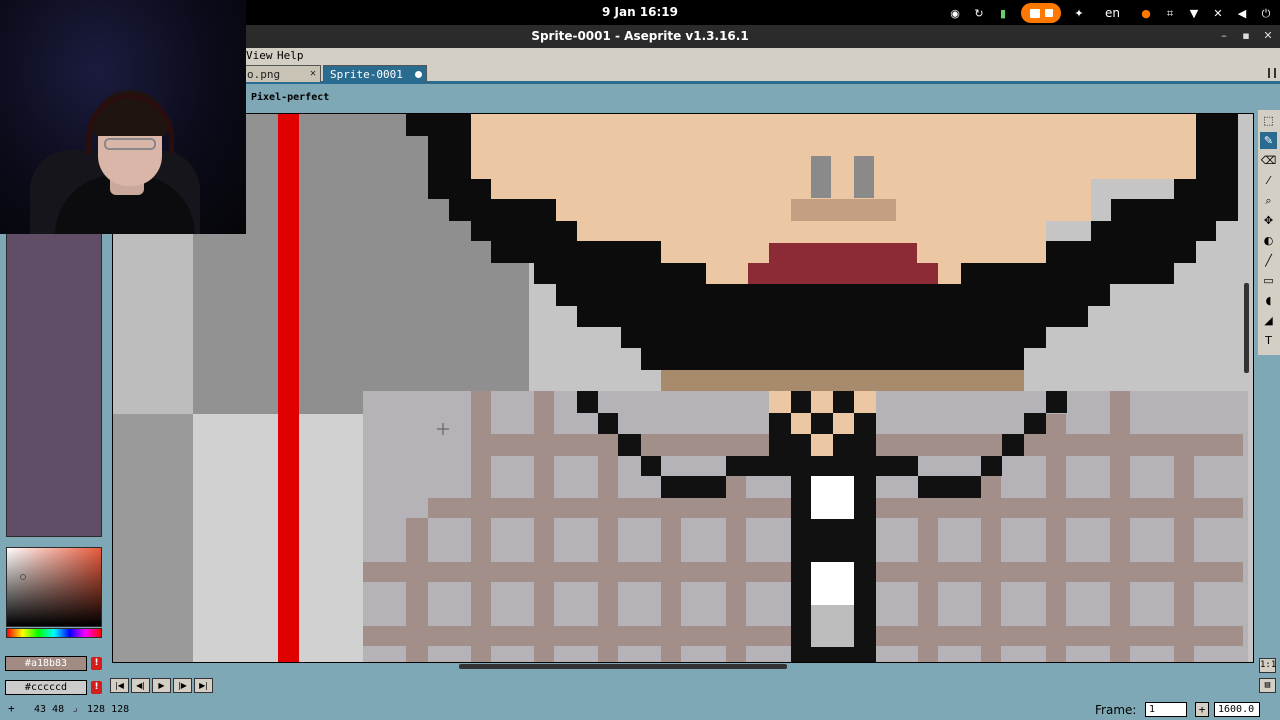 The height and width of the screenshot is (720, 1280). I want to click on bg-left-lower, so click(153, 538).